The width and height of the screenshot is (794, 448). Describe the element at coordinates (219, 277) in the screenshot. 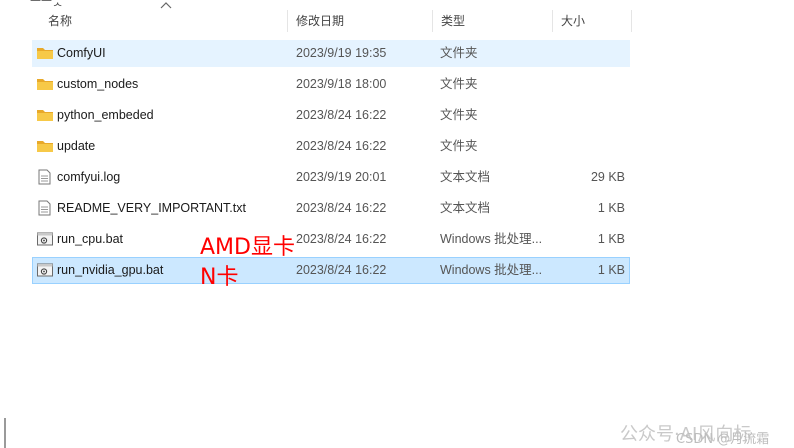

I see `annotation-nvidia-gpu: N卡` at that location.